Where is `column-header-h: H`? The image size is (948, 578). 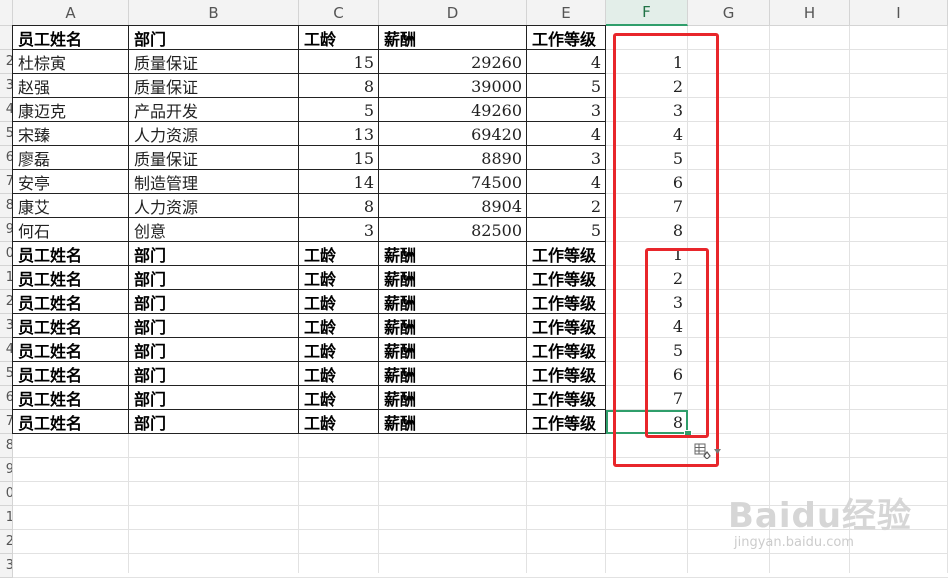 column-header-h: H is located at coordinates (810, 13).